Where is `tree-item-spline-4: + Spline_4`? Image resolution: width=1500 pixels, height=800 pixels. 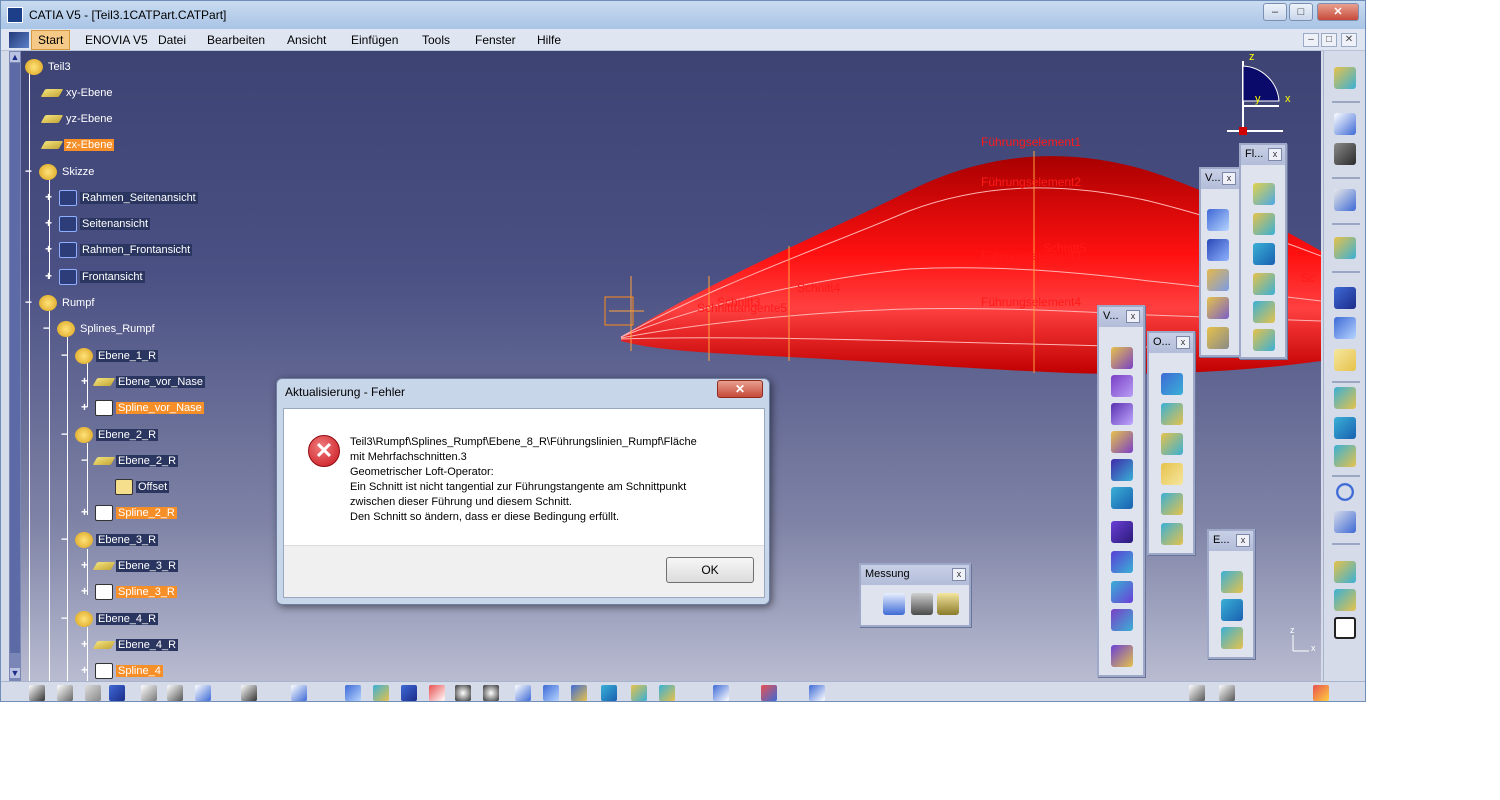 tree-item-spline-4: + Spline_4 is located at coordinates (122, 671).